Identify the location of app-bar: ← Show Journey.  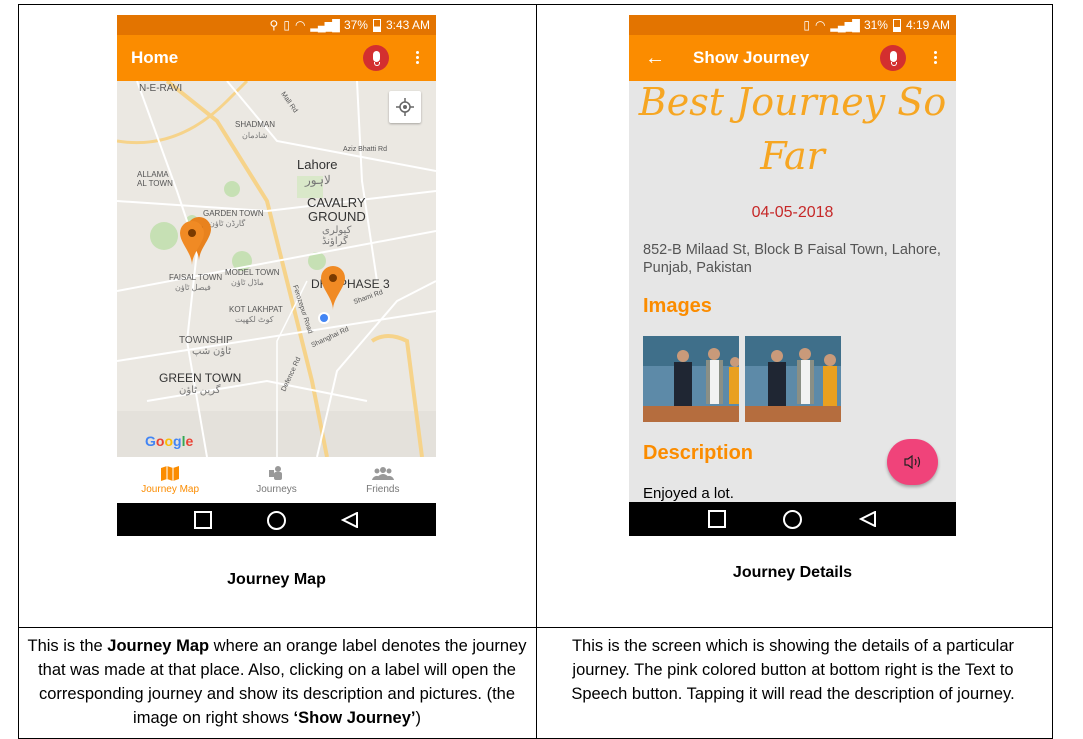
(792, 58).